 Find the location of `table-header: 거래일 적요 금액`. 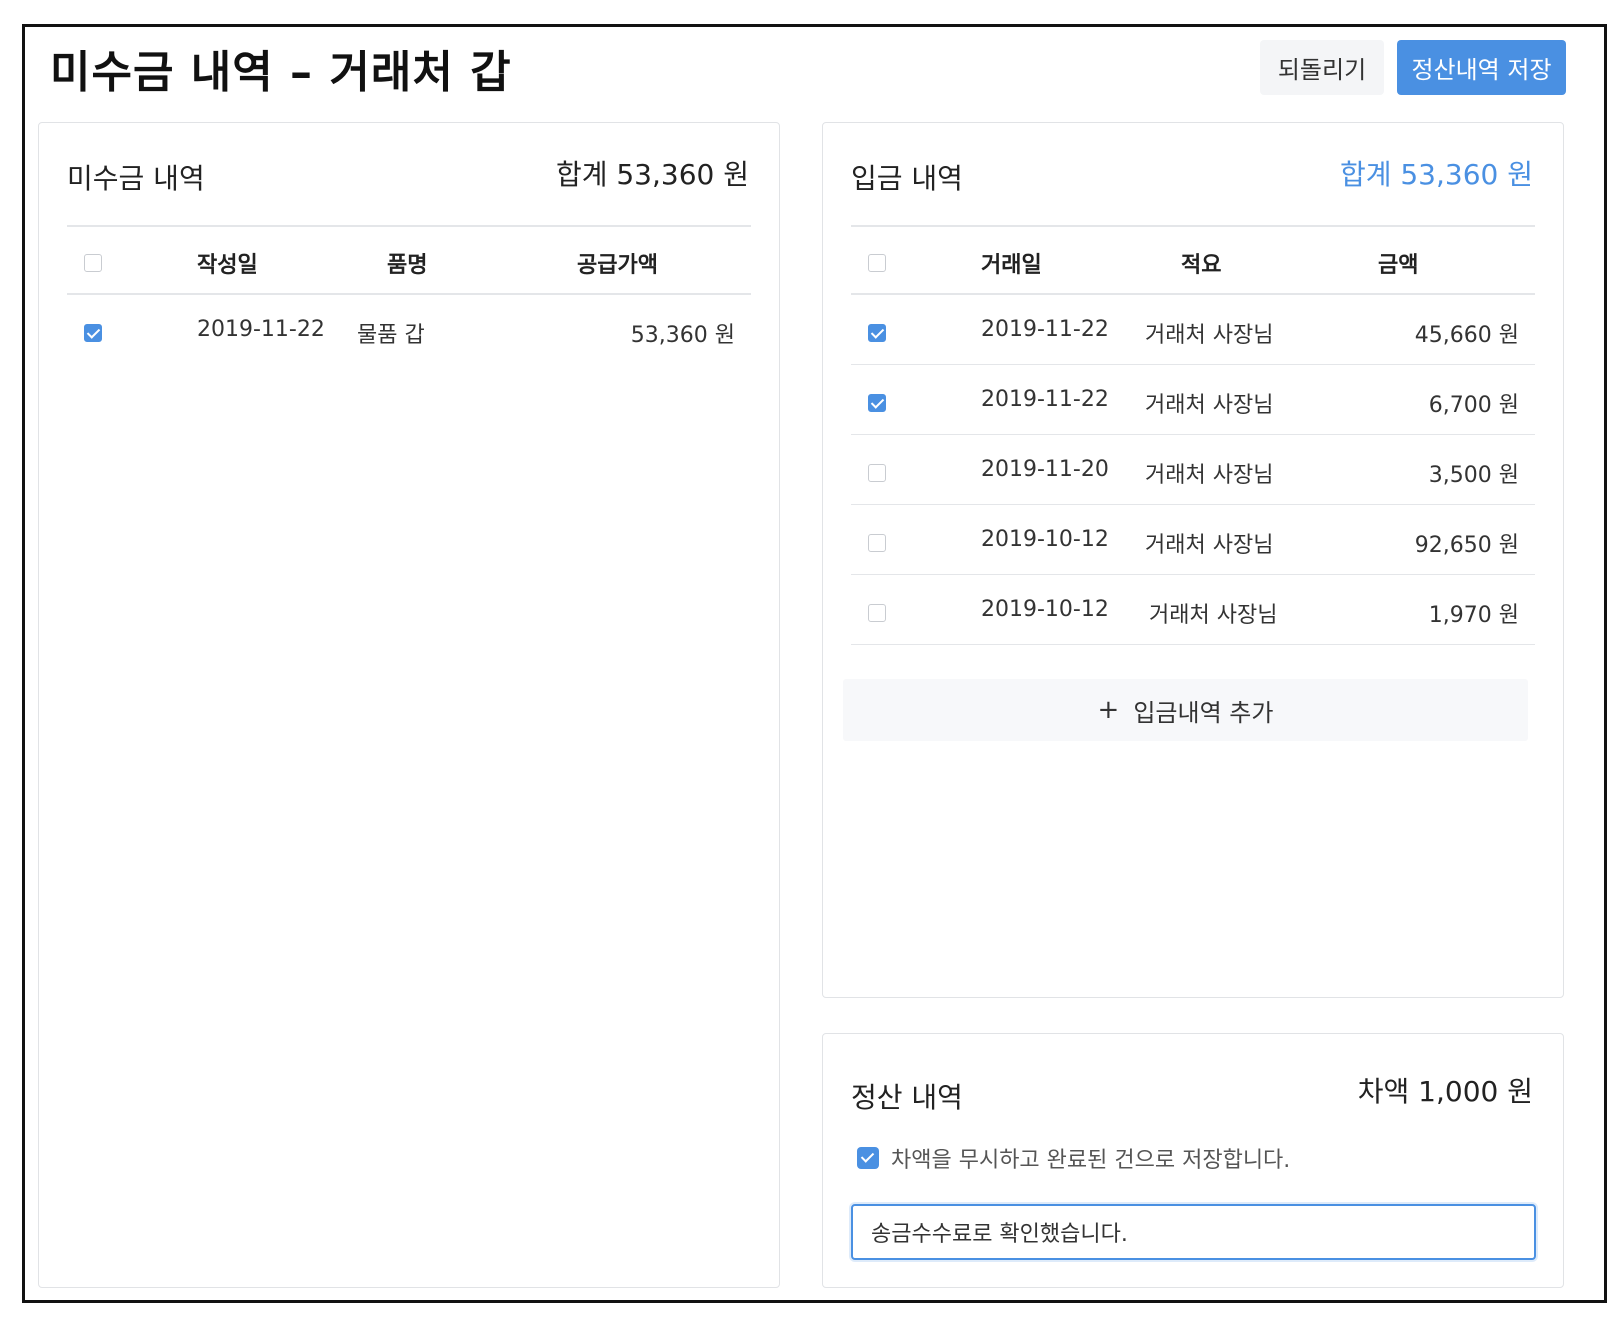

table-header: 거래일 적요 금액 is located at coordinates (1193, 260).